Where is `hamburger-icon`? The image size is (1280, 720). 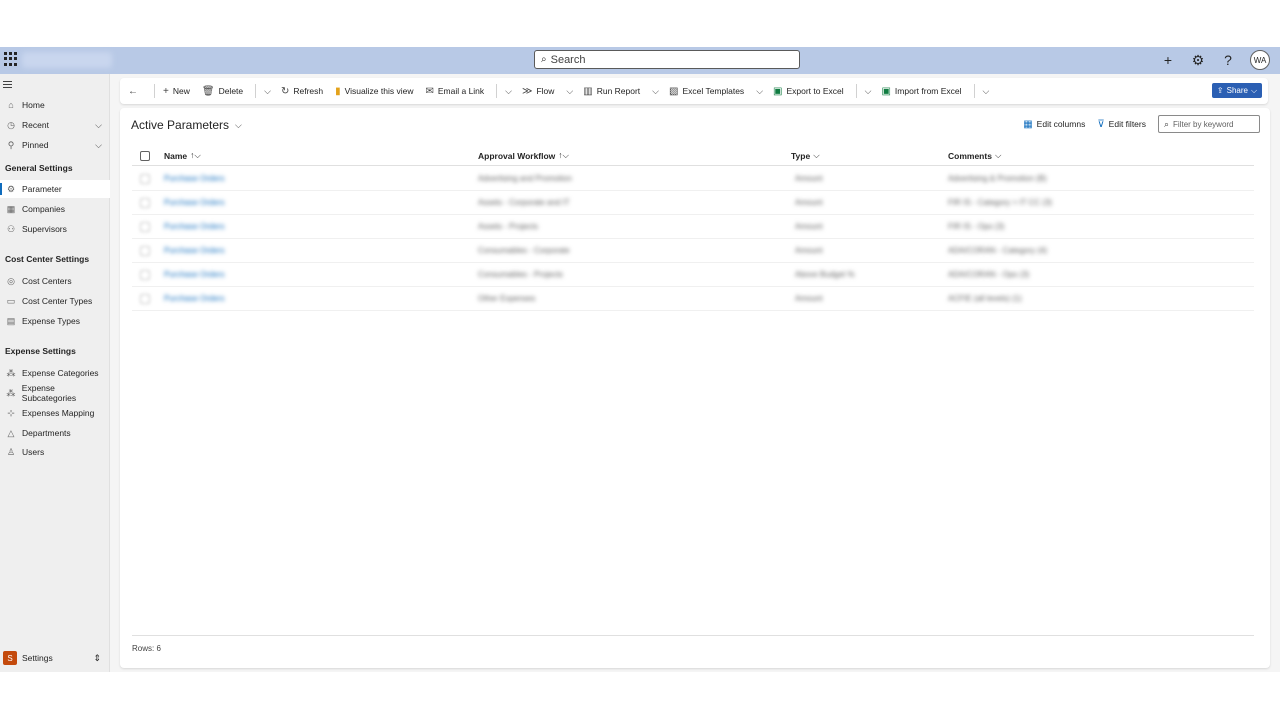
hamburger-icon is located at coordinates (7, 85).